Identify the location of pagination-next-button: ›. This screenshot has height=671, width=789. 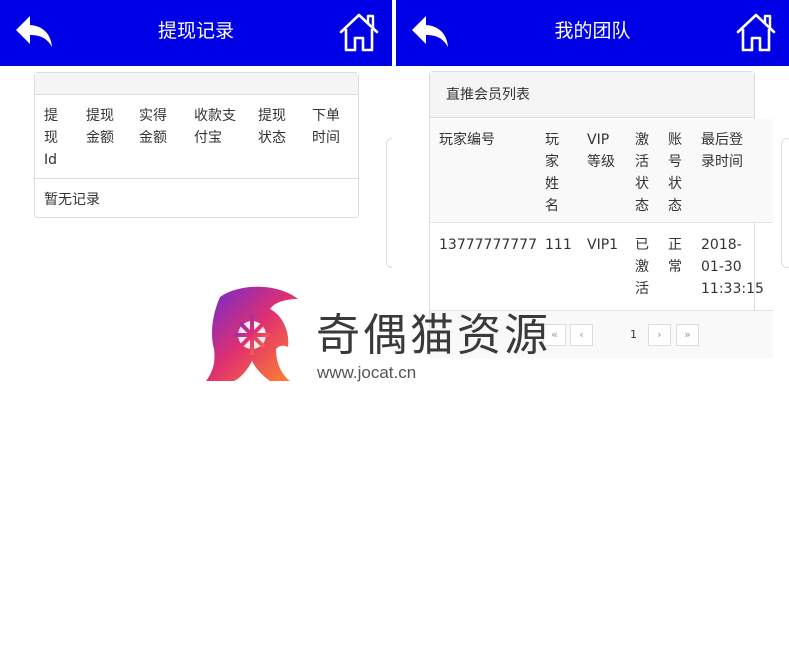
(659, 335).